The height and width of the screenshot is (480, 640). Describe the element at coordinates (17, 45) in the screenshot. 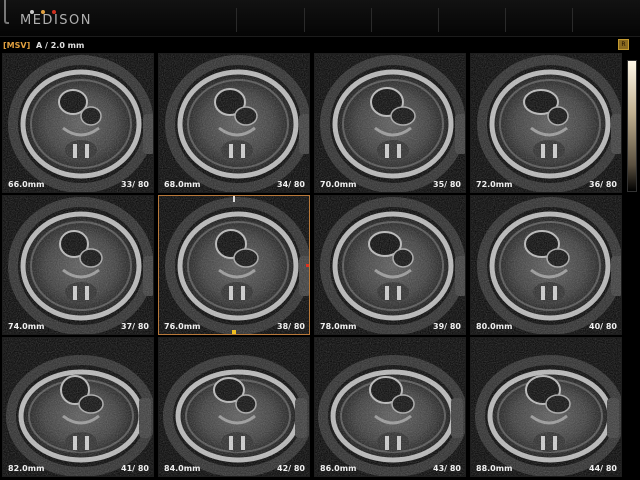

I see `mode-tag: [MSV]` at that location.